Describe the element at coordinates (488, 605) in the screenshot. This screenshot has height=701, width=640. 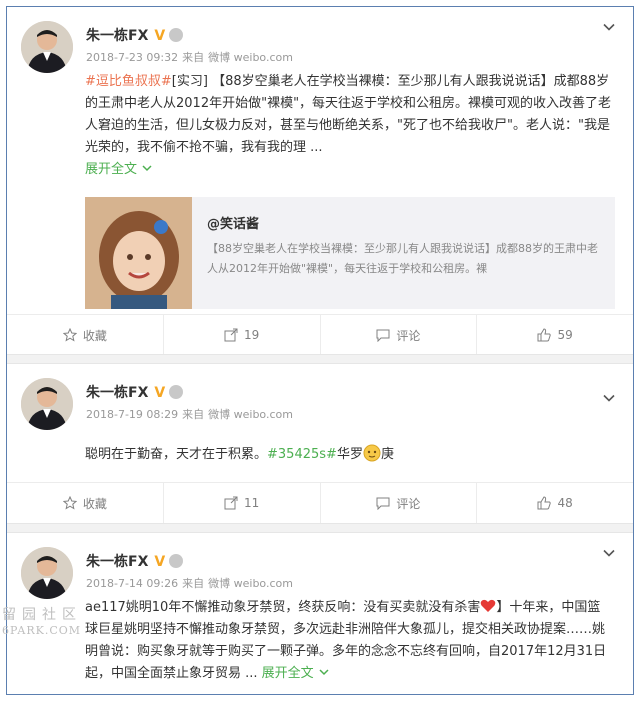
I see `red-heart-icon` at that location.